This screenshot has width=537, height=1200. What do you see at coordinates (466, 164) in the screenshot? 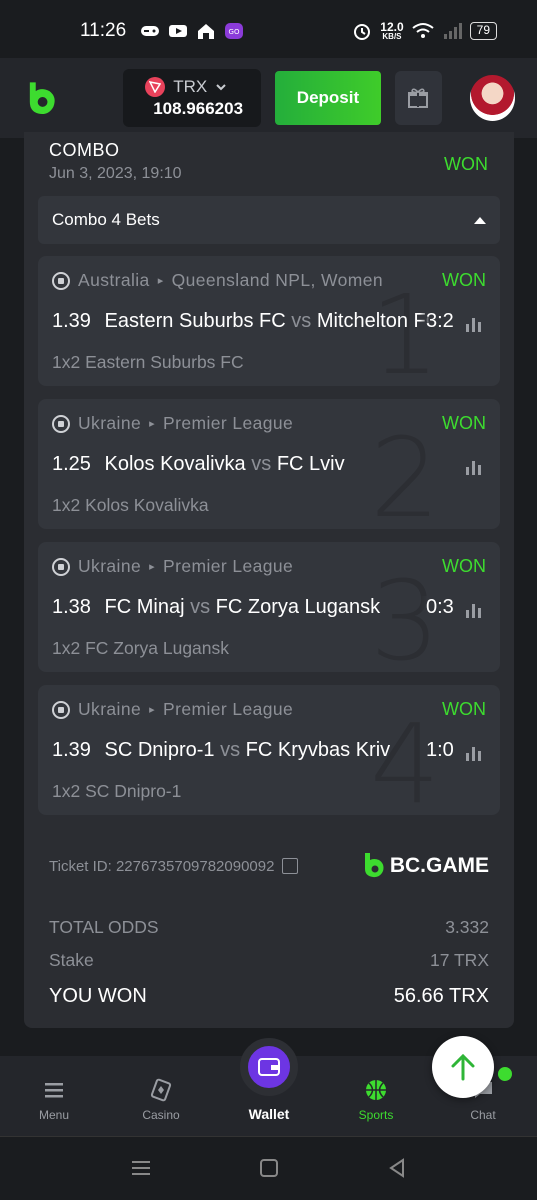
I see `combo-status-badge: WON` at bounding box center [466, 164].